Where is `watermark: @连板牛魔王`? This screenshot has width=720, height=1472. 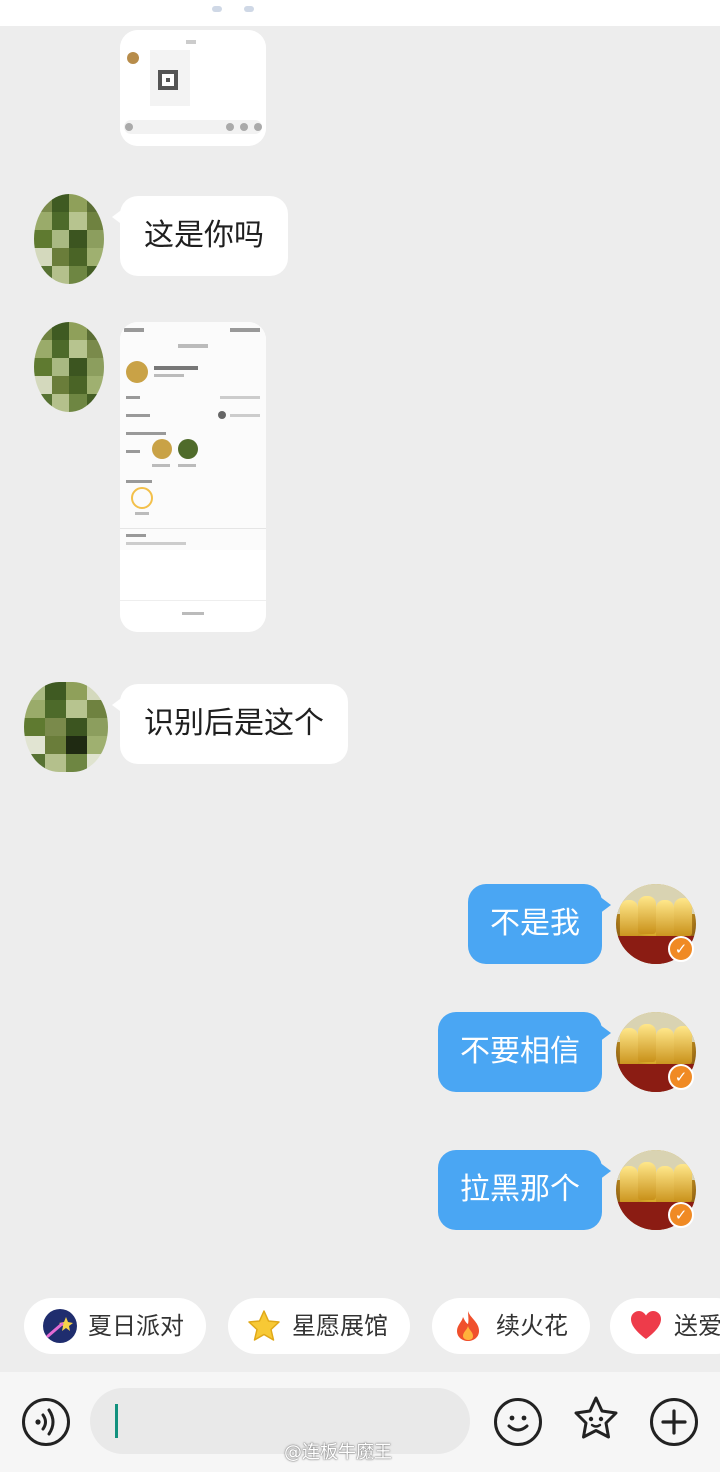
watermark: @连板牛魔王 is located at coordinates (338, 1452).